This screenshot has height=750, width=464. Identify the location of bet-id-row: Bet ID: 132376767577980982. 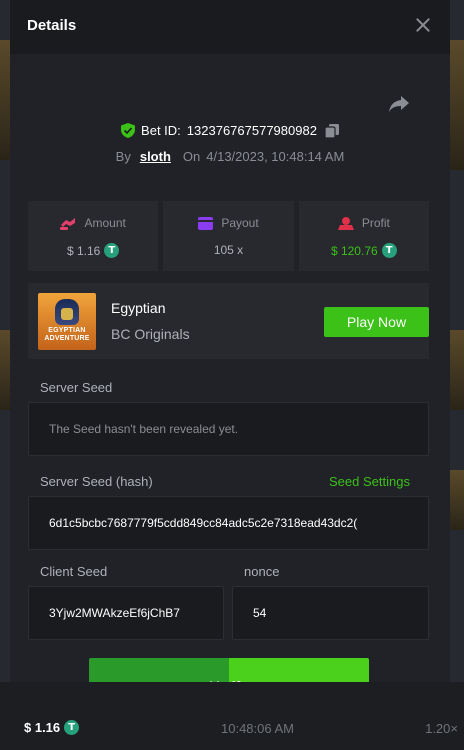
(230, 130).